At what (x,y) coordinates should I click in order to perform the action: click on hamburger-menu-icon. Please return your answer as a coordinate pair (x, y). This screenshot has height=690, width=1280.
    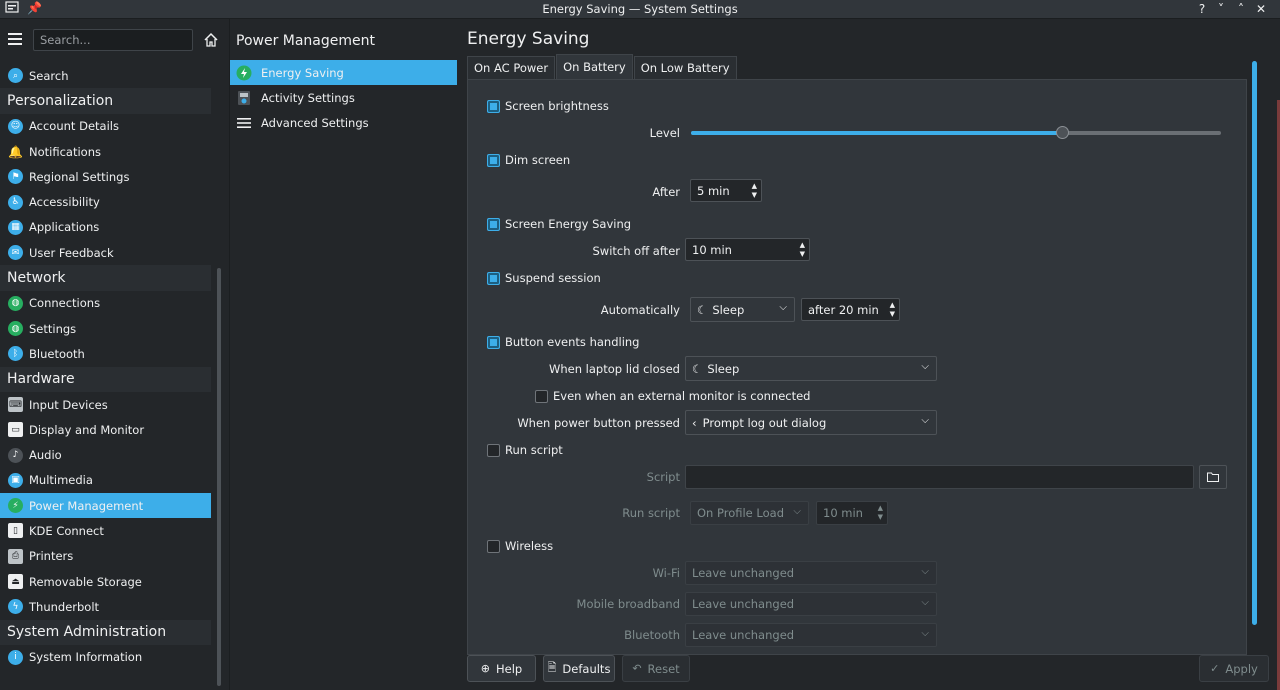
    Looking at the image, I should click on (15, 39).